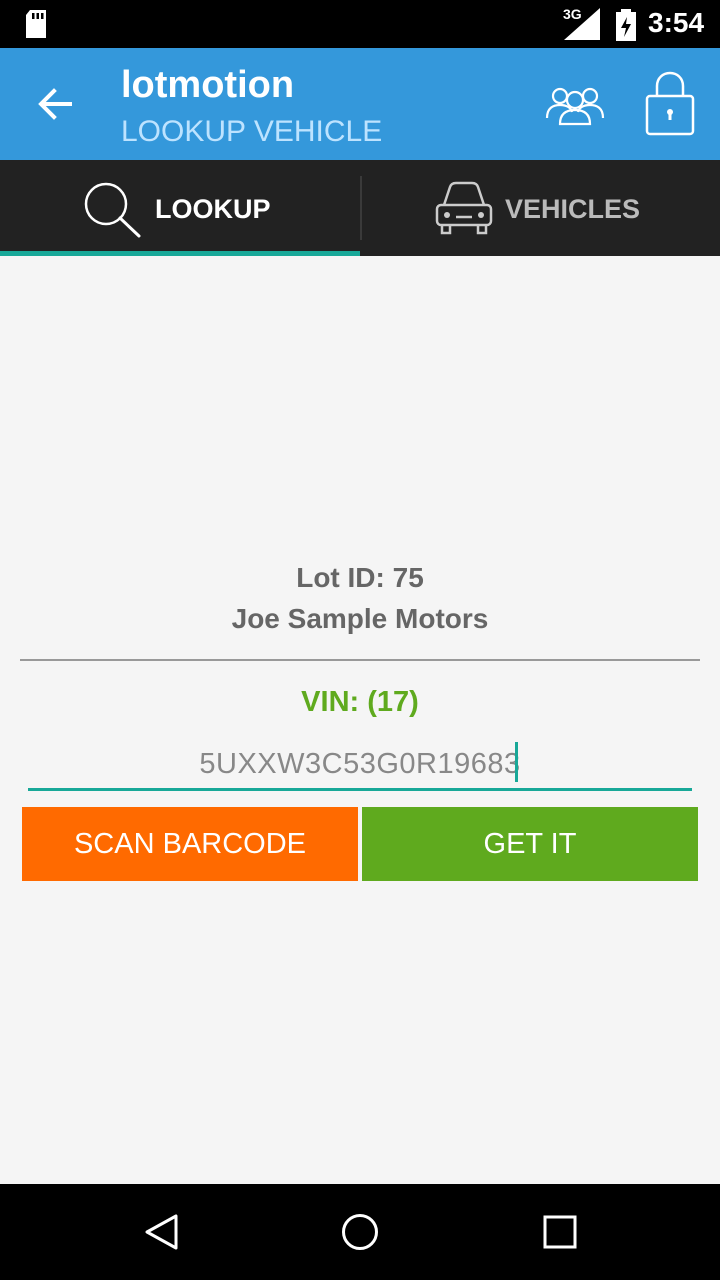 The width and height of the screenshot is (720, 1280). I want to click on lock-icon, so click(670, 103).